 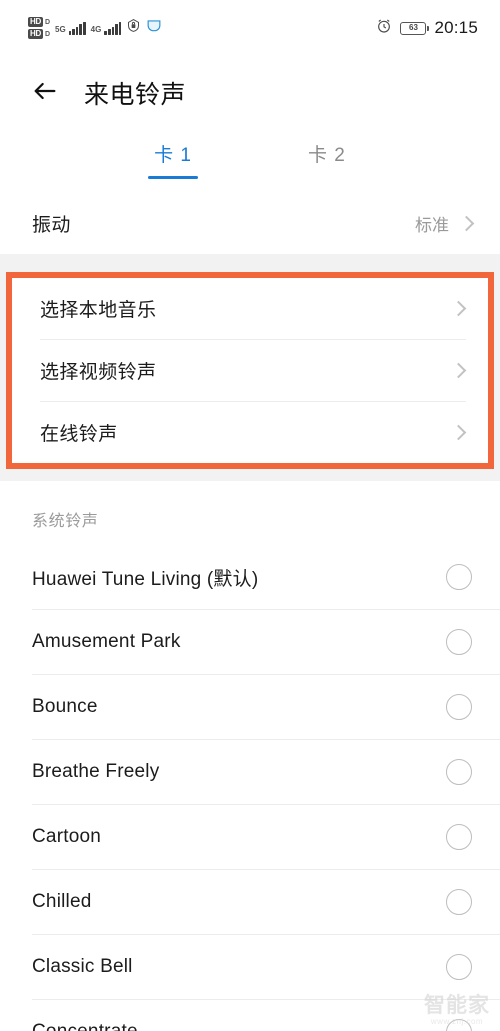 I want to click on battery-level-label: 63, so click(x=413, y=27).